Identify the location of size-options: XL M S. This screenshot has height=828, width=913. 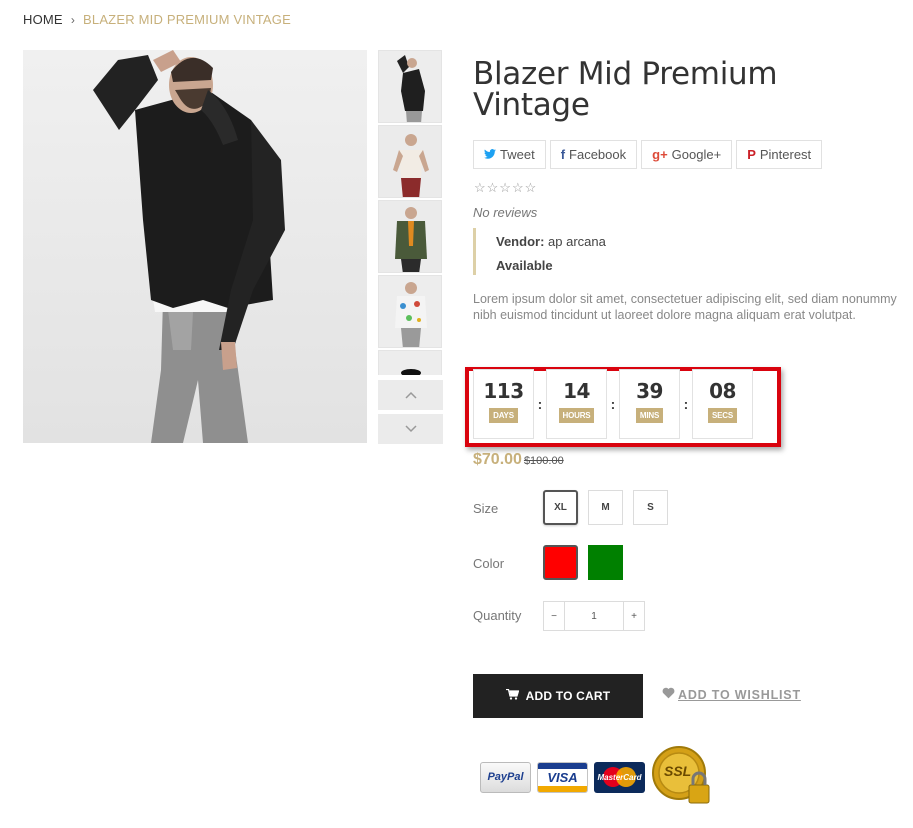
(605, 507).